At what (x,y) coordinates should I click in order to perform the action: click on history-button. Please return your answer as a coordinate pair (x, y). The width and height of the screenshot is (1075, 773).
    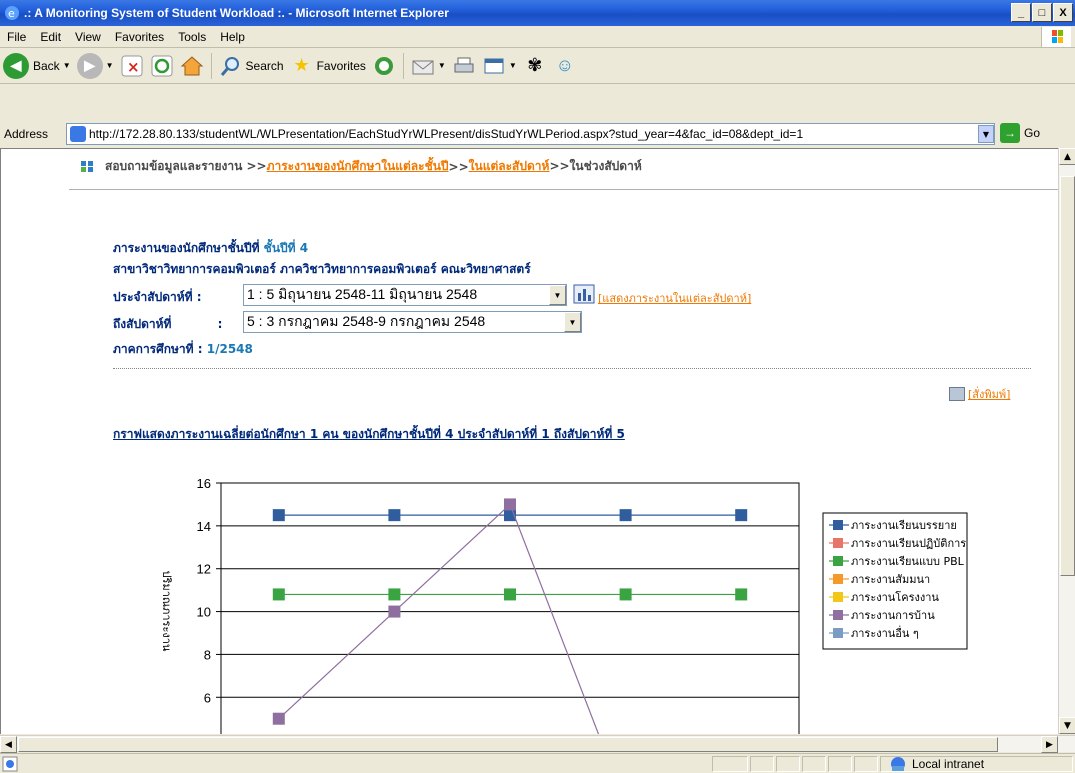
    Looking at the image, I should click on (384, 66).